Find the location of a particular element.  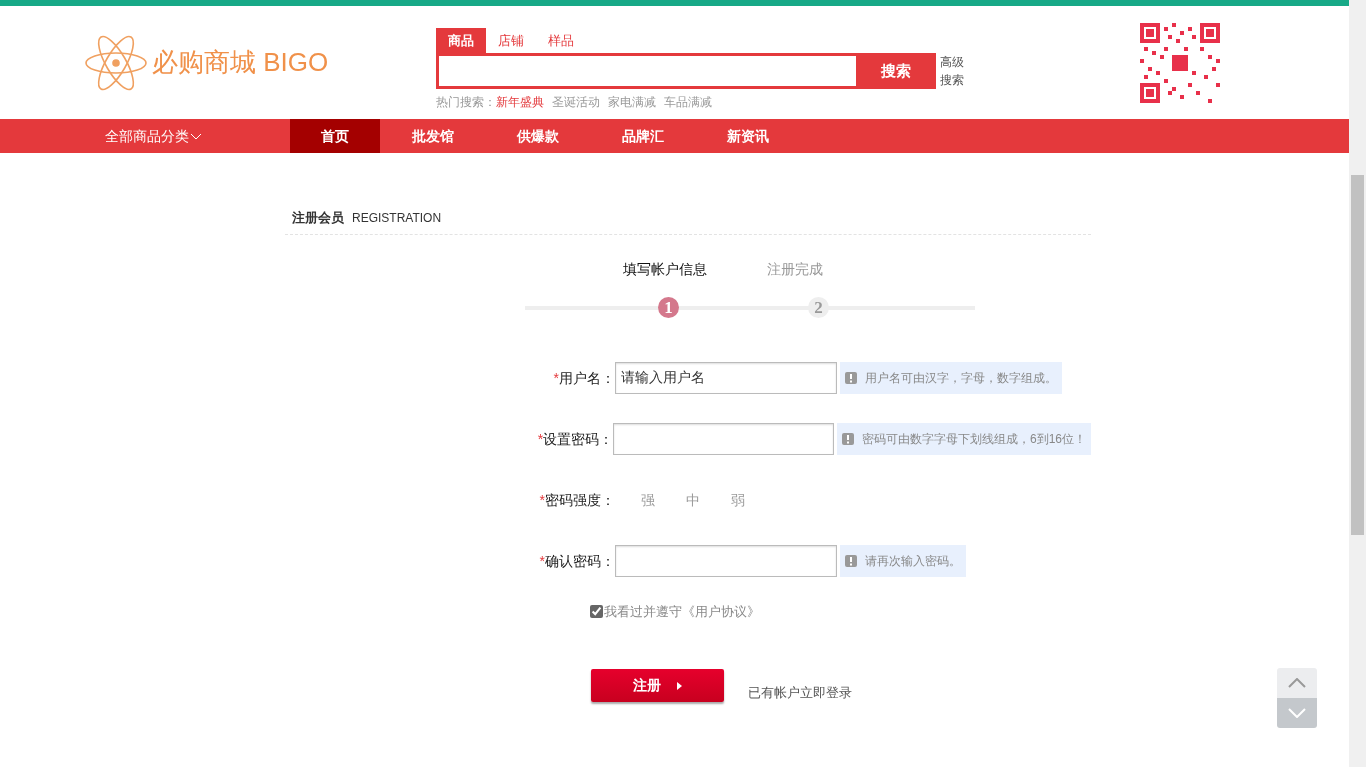

step-label: 注册完成 is located at coordinates (795, 269).